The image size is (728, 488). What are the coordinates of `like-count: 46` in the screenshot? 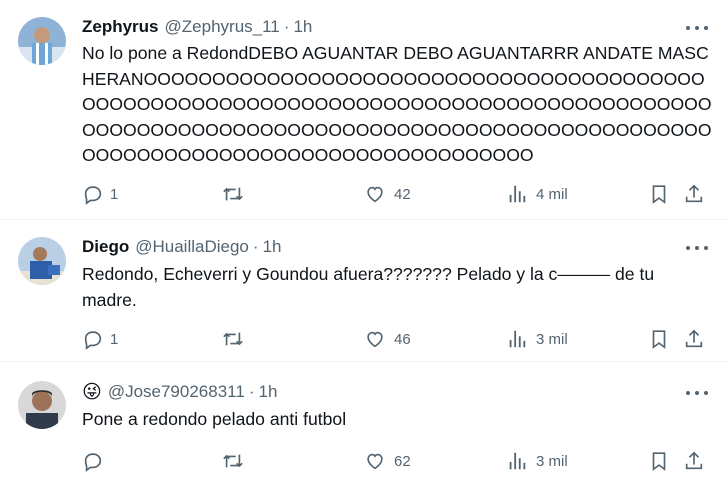 It's located at (402, 339).